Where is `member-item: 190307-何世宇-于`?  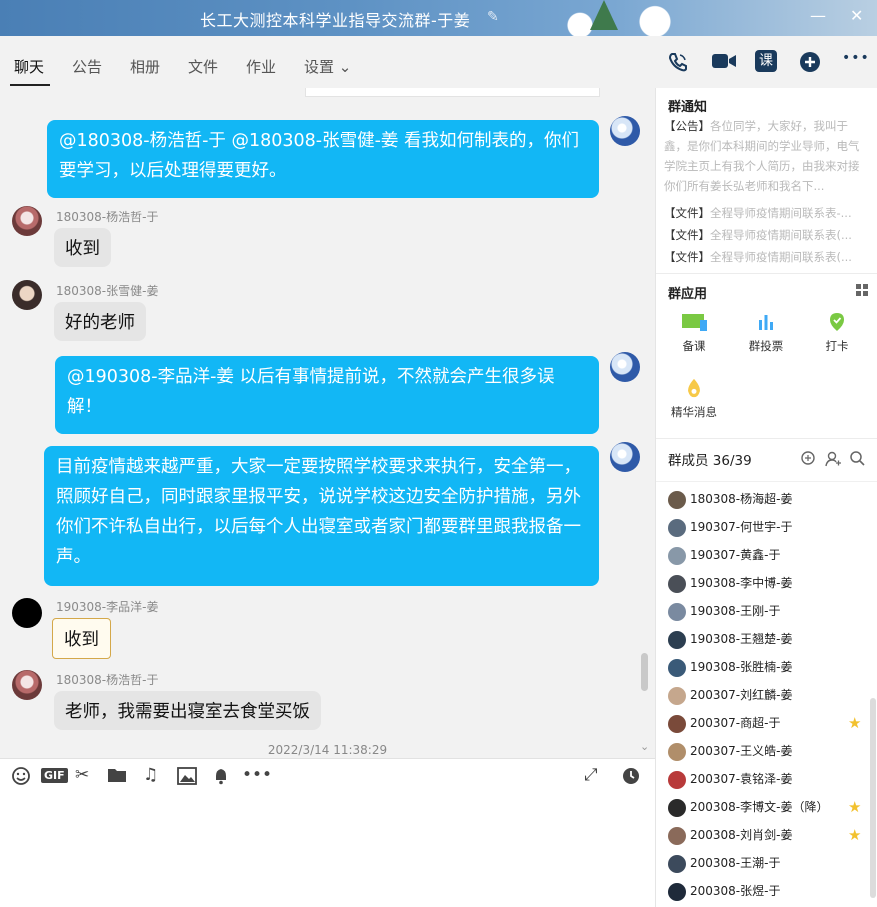 member-item: 190307-何世宇-于 is located at coordinates (730, 527).